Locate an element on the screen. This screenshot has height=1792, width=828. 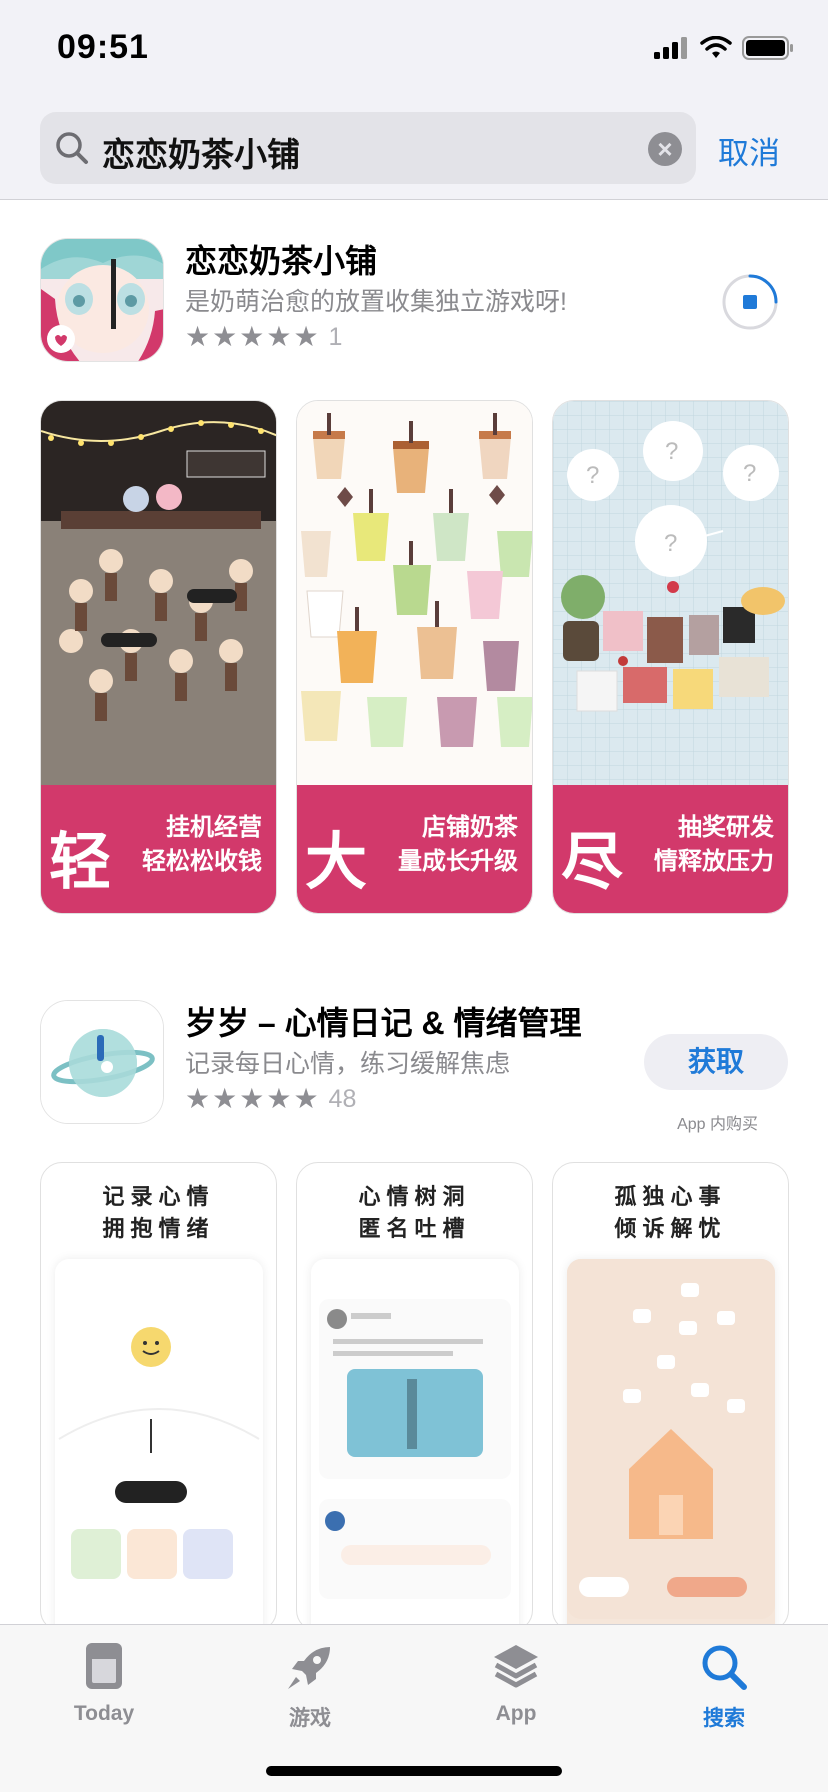
screenshot-caption: 匿名吐槽 is located at coordinates (414, 1228).